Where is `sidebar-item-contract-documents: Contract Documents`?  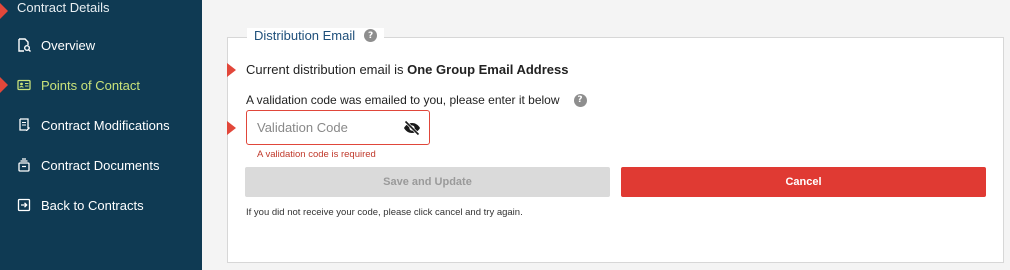
sidebar-item-contract-documents: Contract Documents is located at coordinates (101, 165).